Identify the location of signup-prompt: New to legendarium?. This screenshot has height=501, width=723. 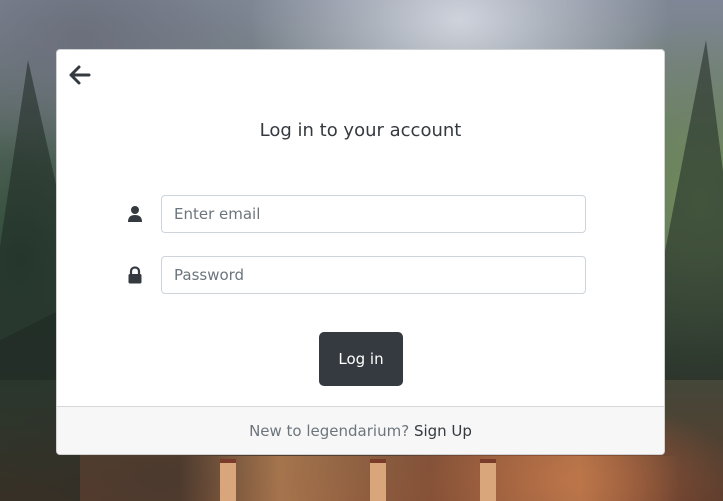
(329, 431).